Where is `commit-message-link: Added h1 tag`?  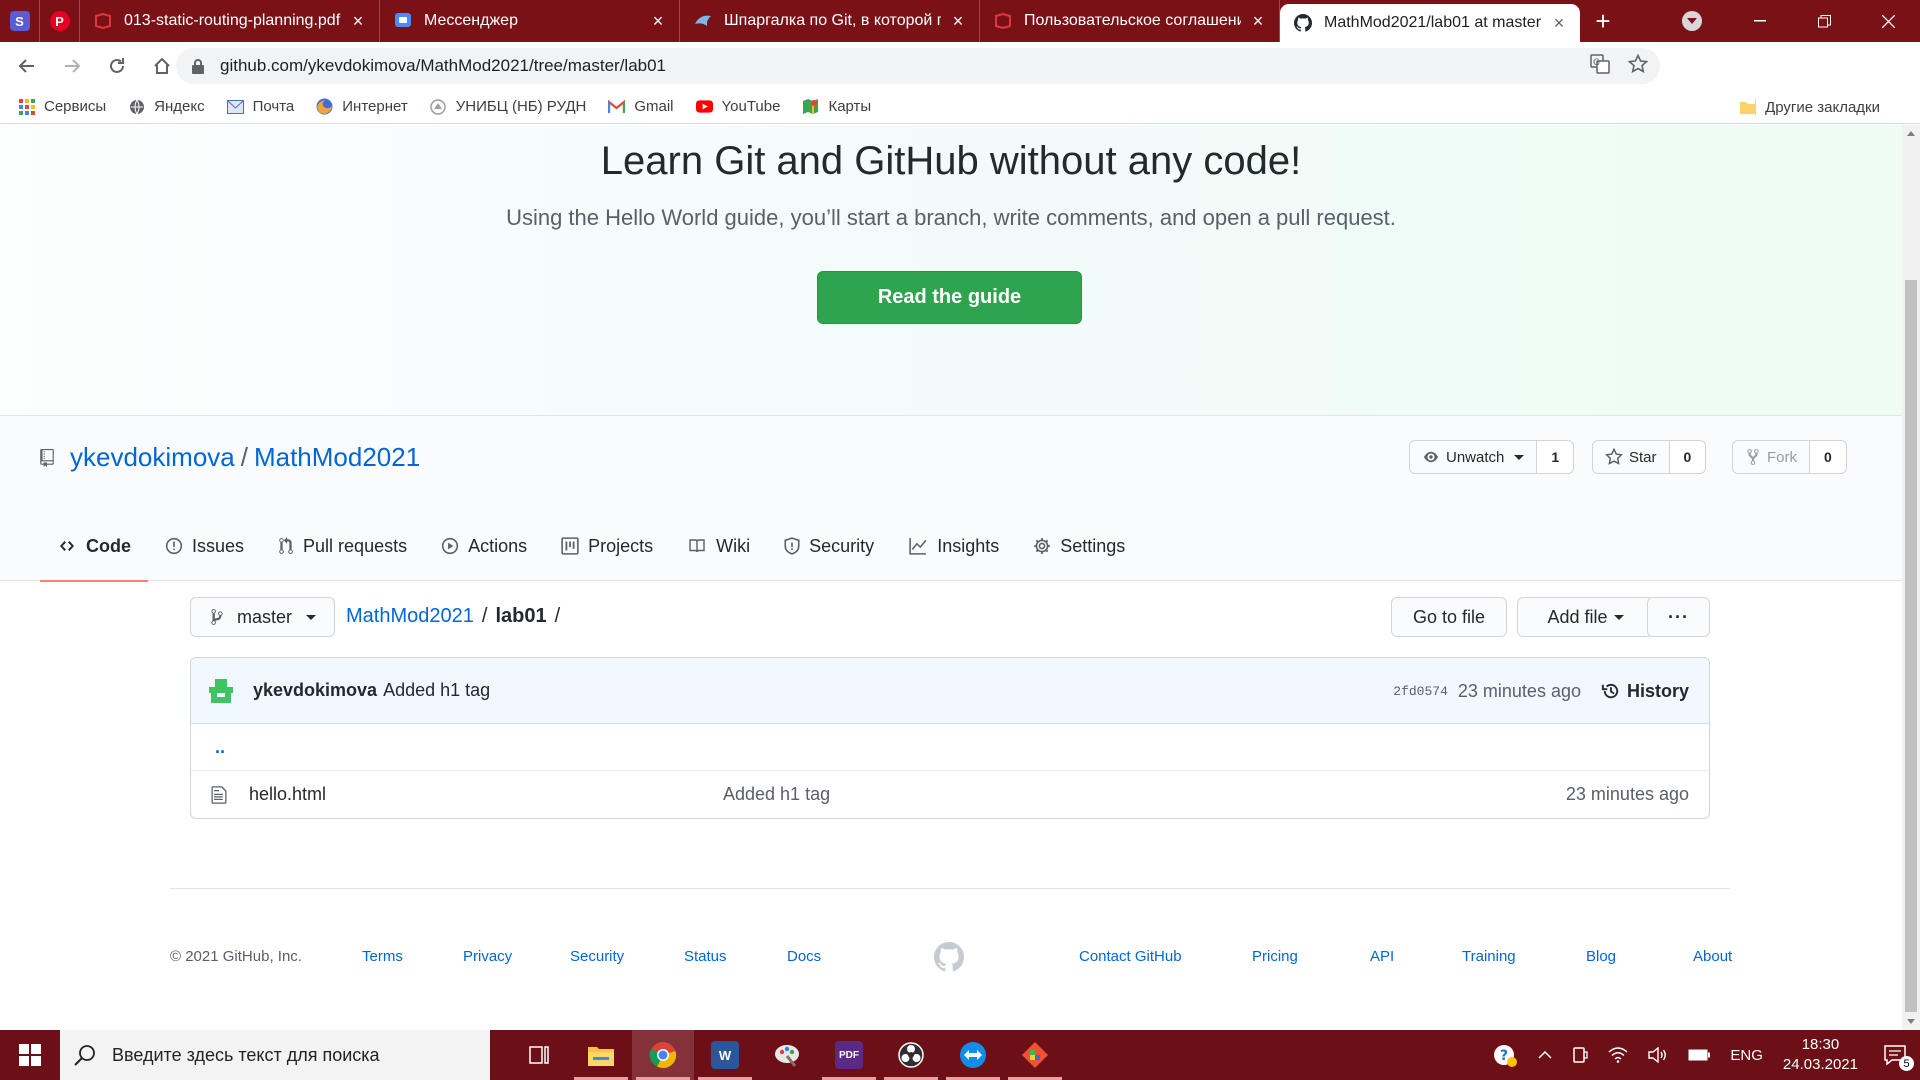 commit-message-link: Added h1 tag is located at coordinates (436, 690).